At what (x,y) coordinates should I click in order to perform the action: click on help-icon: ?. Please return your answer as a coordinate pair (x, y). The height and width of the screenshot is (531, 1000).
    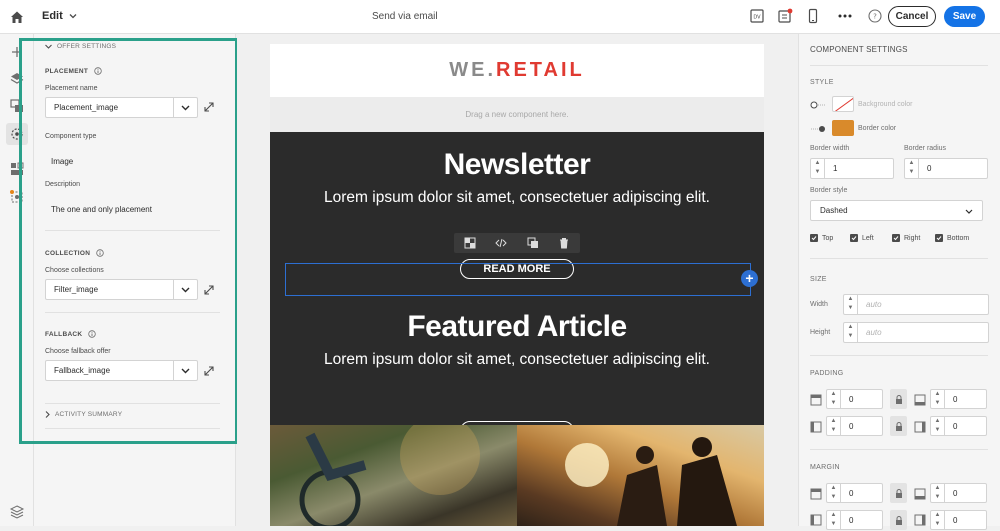
    Looking at the image, I should click on (875, 16).